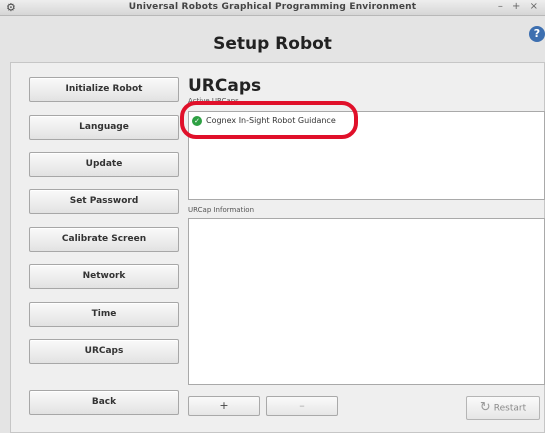  I want to click on restart-button: ↻ Restart, so click(503, 408).